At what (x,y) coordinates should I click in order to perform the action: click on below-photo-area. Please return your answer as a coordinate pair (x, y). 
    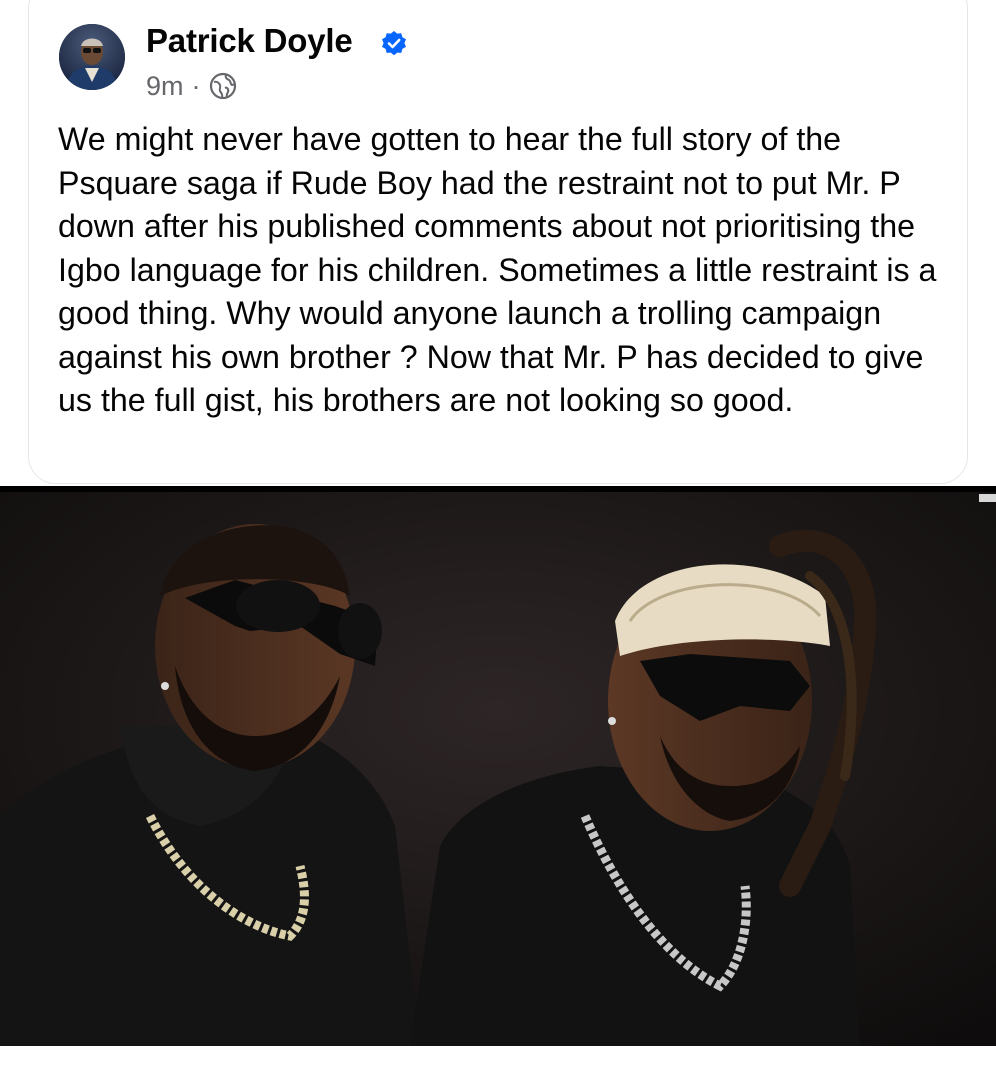
    Looking at the image, I should click on (498, 1063).